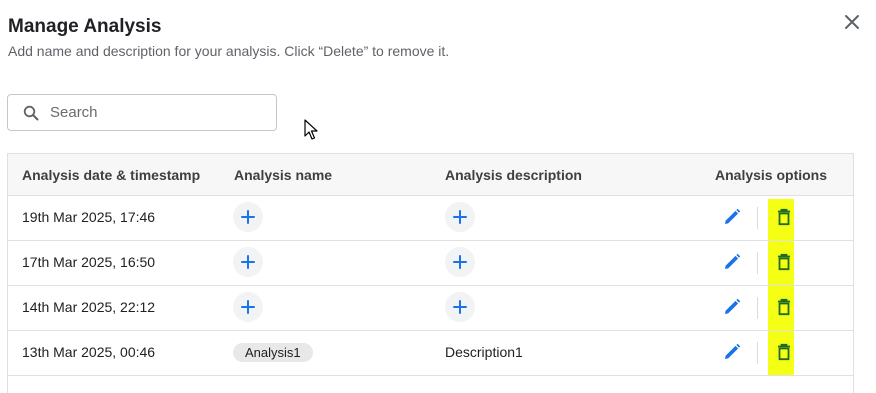 Image resolution: width=876 pixels, height=393 pixels. Describe the element at coordinates (160, 112) in the screenshot. I see `search-input` at that location.